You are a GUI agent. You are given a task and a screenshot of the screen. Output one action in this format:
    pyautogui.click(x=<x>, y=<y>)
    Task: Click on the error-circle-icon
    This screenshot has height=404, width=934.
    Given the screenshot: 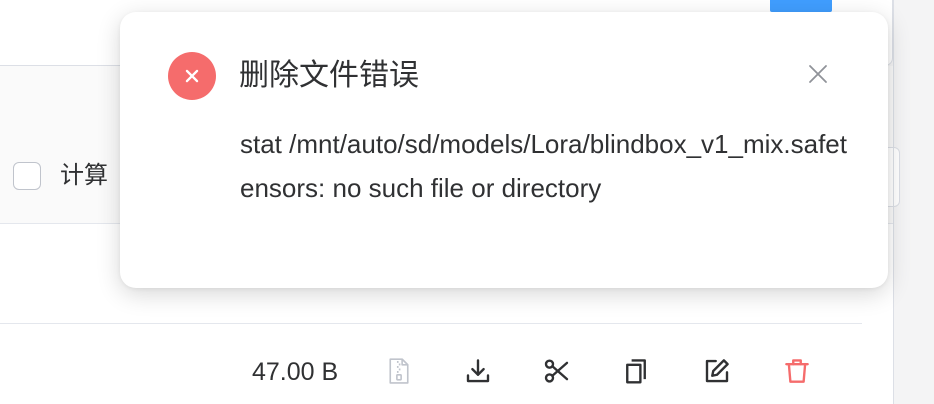 What is the action you would take?
    pyautogui.click(x=192, y=76)
    